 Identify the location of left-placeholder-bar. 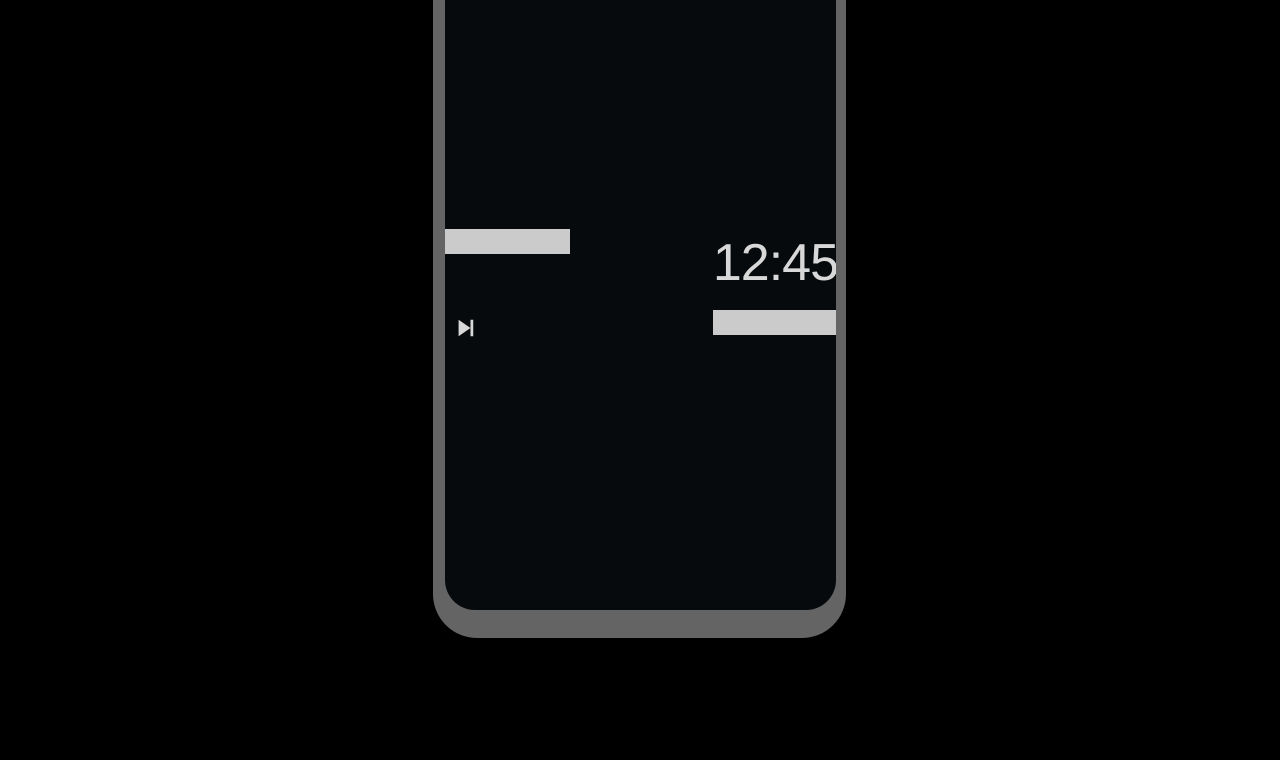
(507, 241).